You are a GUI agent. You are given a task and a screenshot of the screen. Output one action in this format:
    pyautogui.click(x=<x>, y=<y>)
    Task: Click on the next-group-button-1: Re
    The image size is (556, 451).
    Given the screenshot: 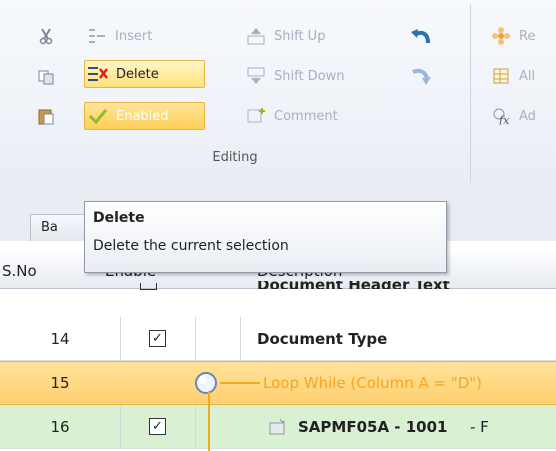 What is the action you would take?
    pyautogui.click(x=512, y=36)
    